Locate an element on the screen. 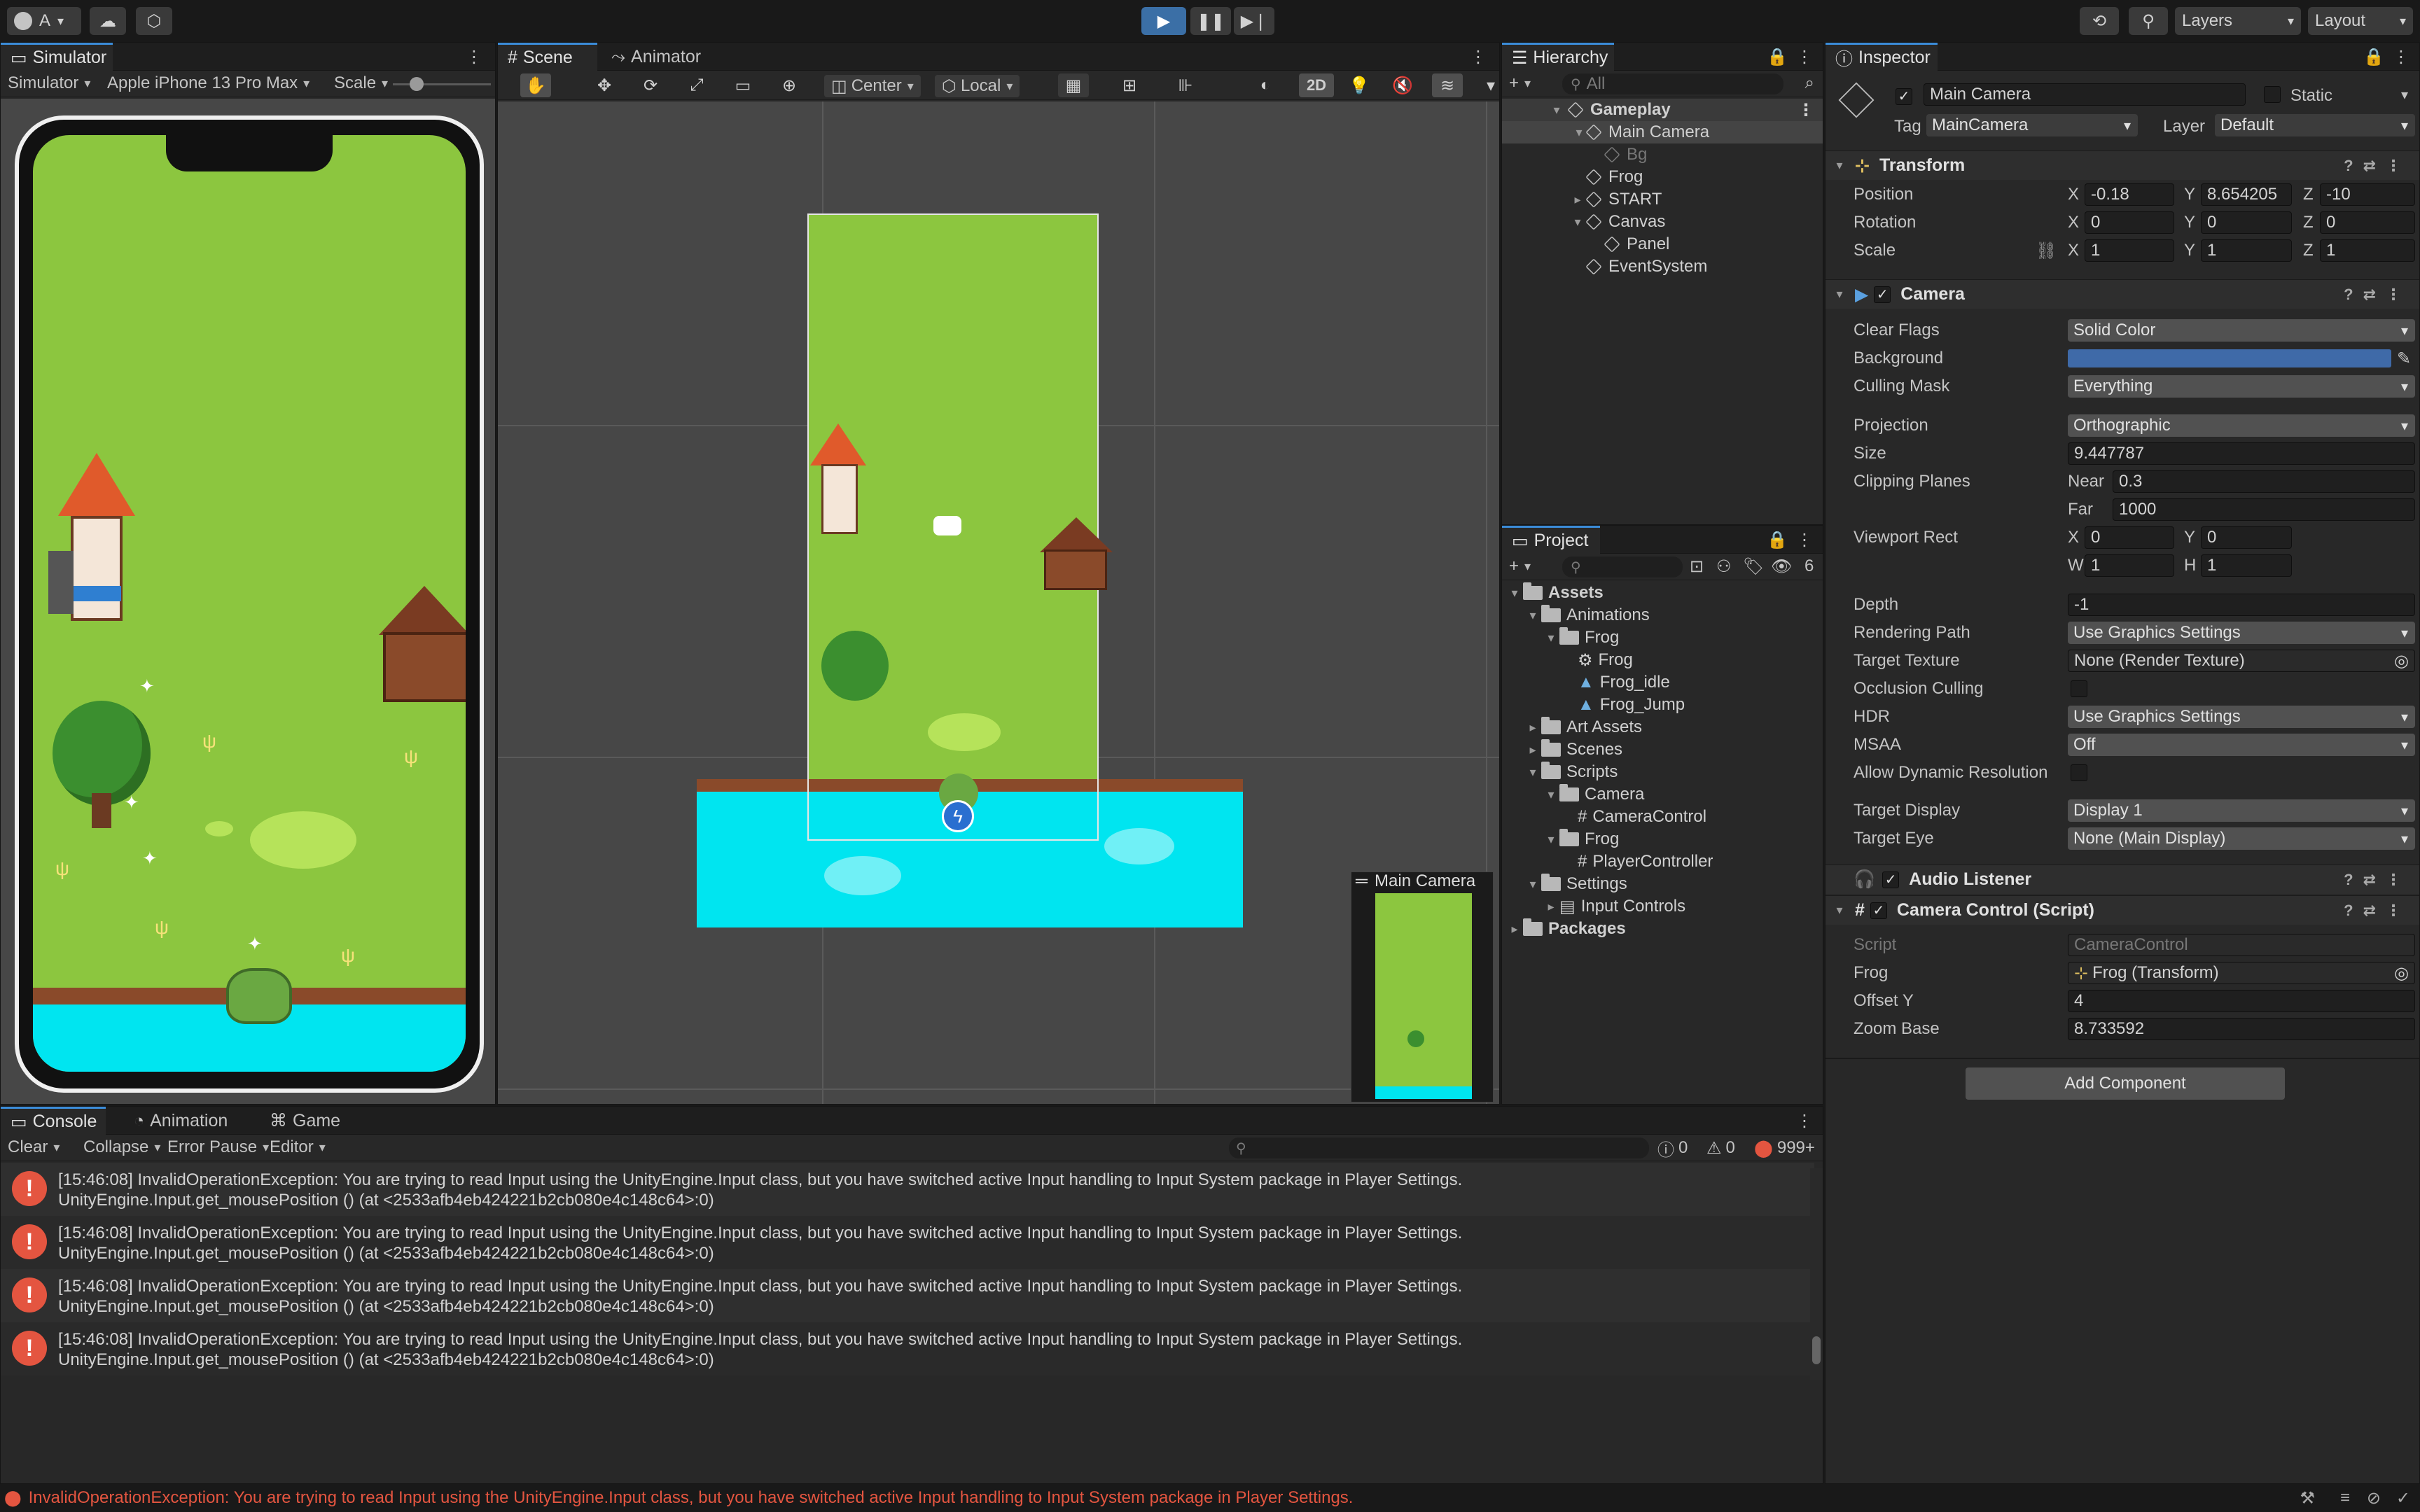 This screenshot has height=1512, width=2420. hierarchy-item-gameplay: ▾ Gameplay ⋮ is located at coordinates (1662, 110).